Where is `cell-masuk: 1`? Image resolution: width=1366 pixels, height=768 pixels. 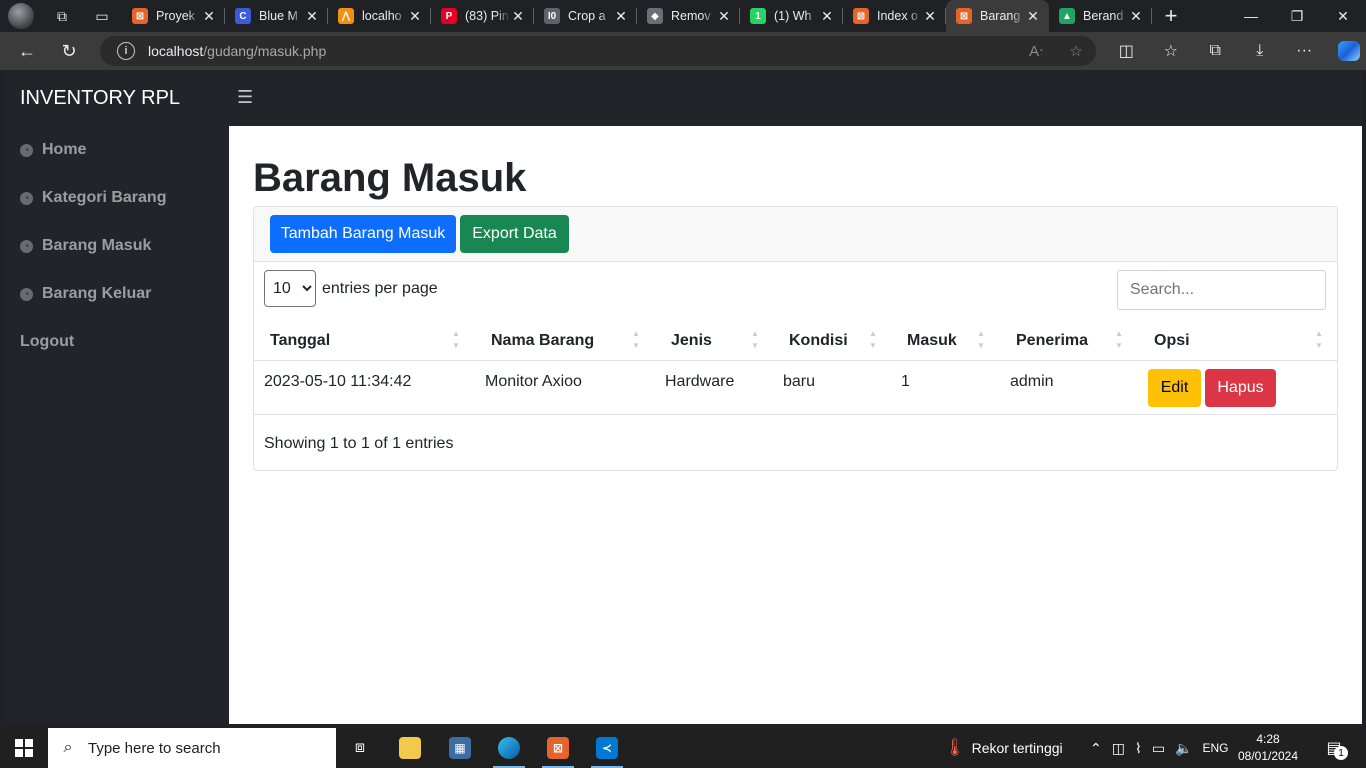
cell-masuk: 1 is located at coordinates (945, 387).